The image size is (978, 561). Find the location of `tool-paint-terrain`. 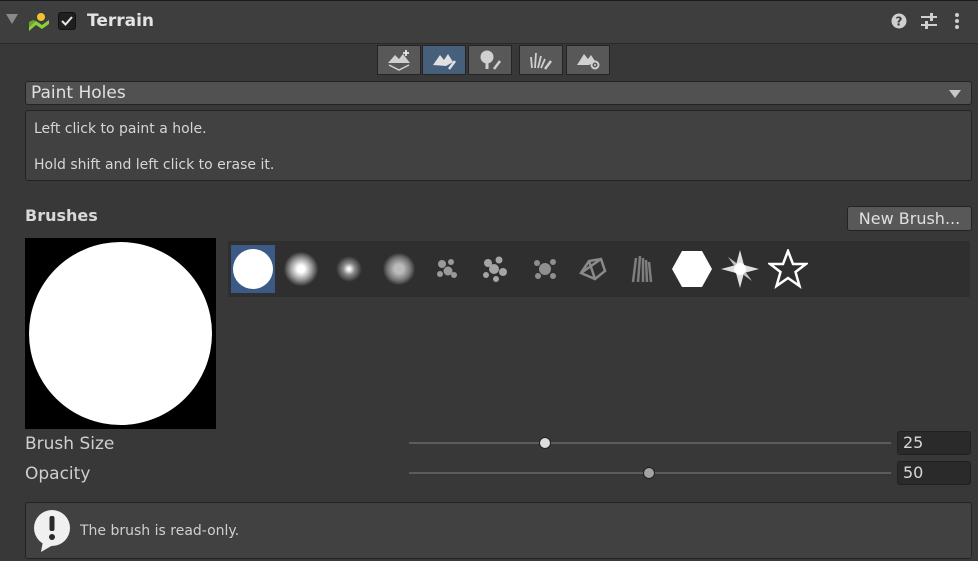

tool-paint-terrain is located at coordinates (444, 60).